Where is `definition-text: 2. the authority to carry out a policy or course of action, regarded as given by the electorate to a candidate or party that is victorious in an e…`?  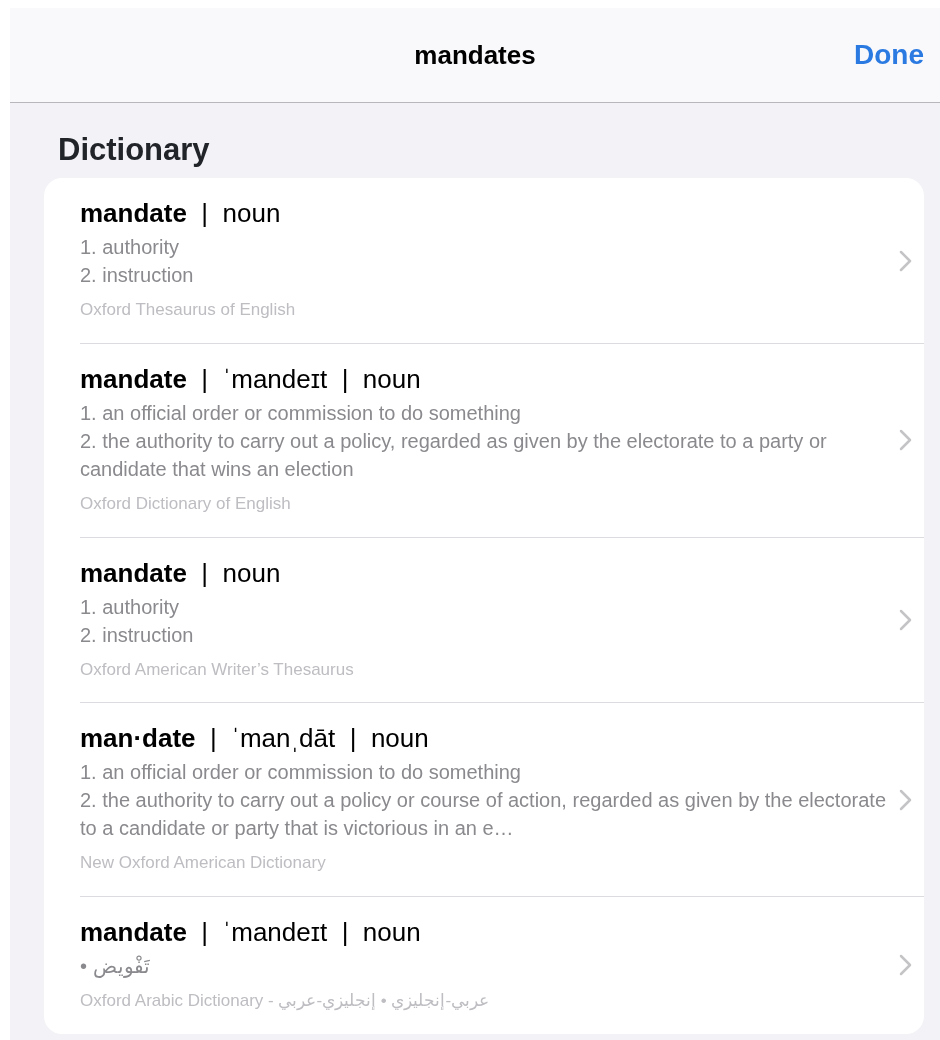
definition-text: 2. the authority to carry out a policy or course of action, regarded as given by the electorate to a candidate or party that is victorious in an e… is located at coordinates (483, 815).